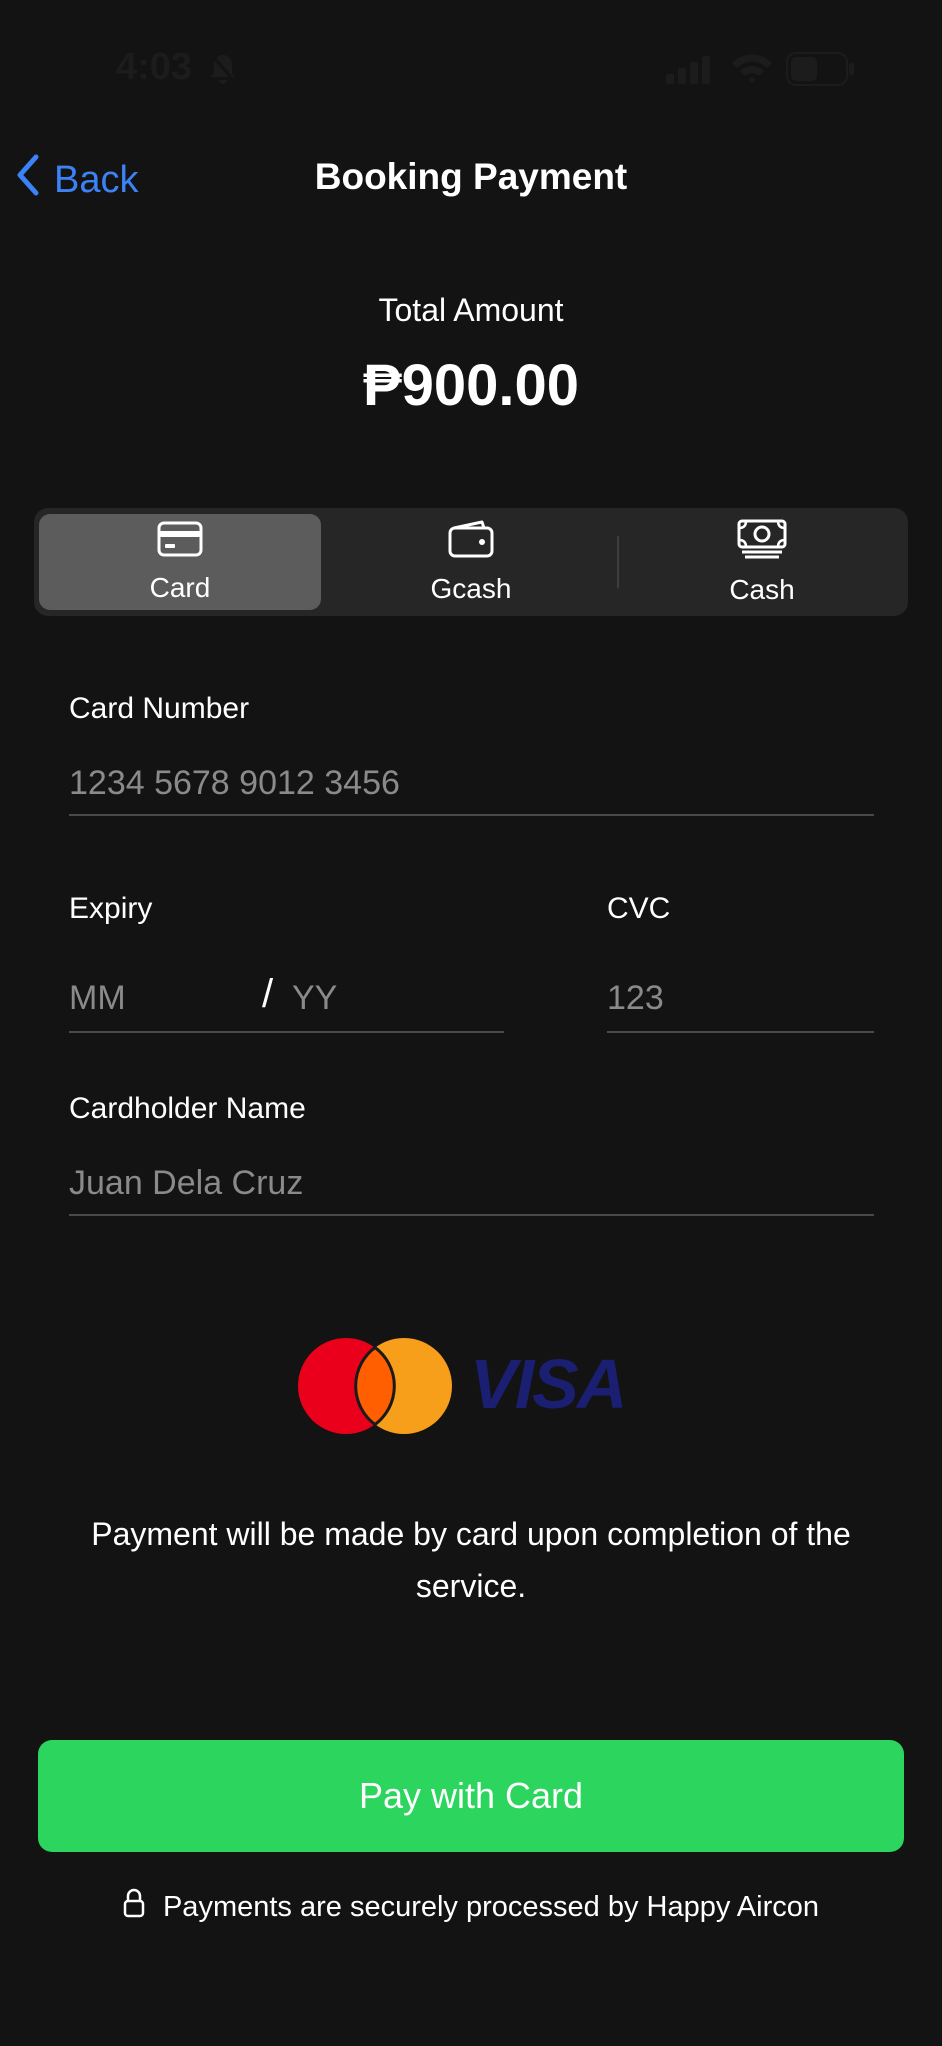 The width and height of the screenshot is (942, 2046). I want to click on wallet-icon, so click(471, 542).